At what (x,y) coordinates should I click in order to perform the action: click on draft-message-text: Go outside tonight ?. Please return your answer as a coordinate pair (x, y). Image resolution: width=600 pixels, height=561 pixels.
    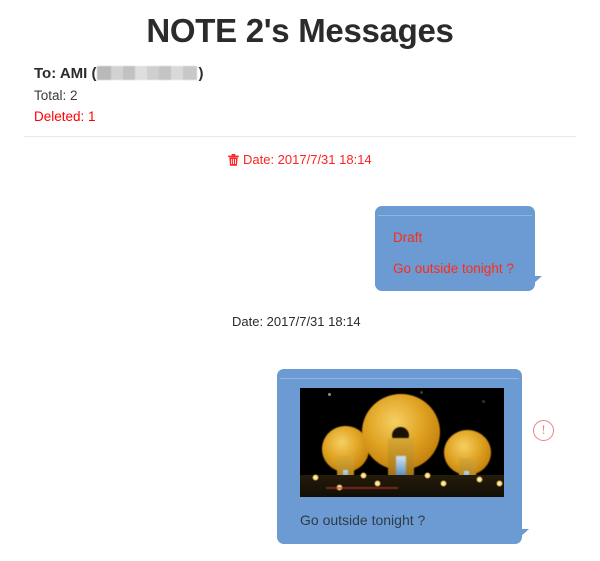
    Looking at the image, I should click on (453, 268).